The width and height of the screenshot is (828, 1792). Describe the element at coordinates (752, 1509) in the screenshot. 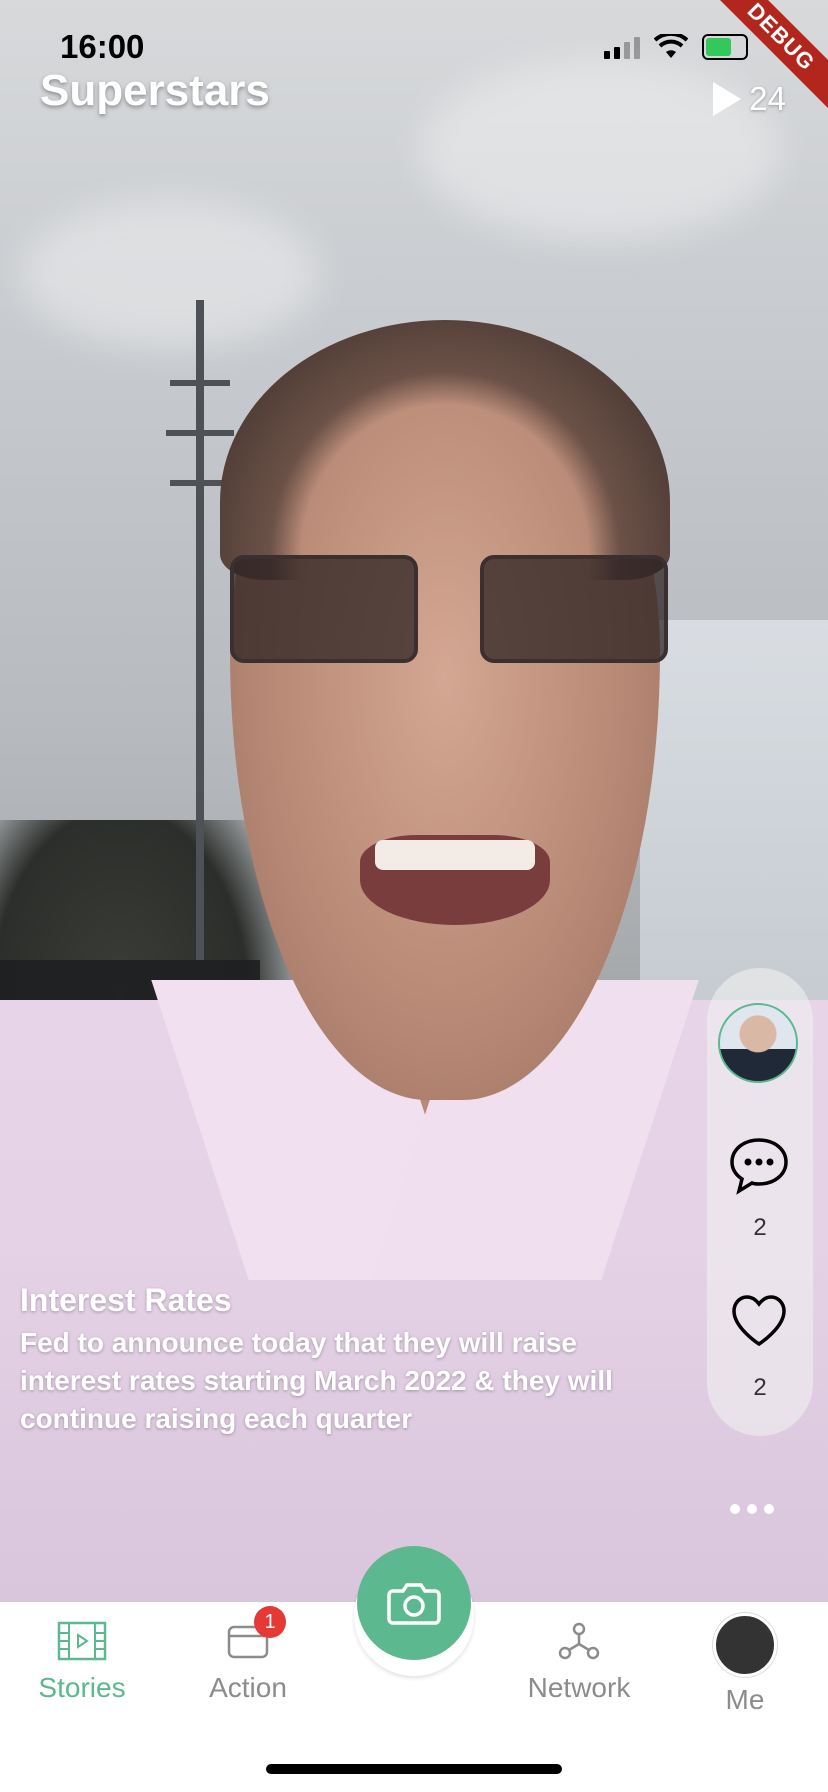

I see `more-options-icon` at that location.